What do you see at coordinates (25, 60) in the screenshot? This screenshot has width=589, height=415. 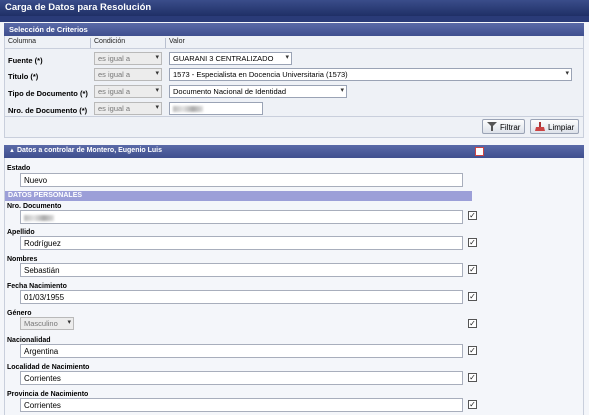 I see `criteria-label-fuente: Fuente (*)` at bounding box center [25, 60].